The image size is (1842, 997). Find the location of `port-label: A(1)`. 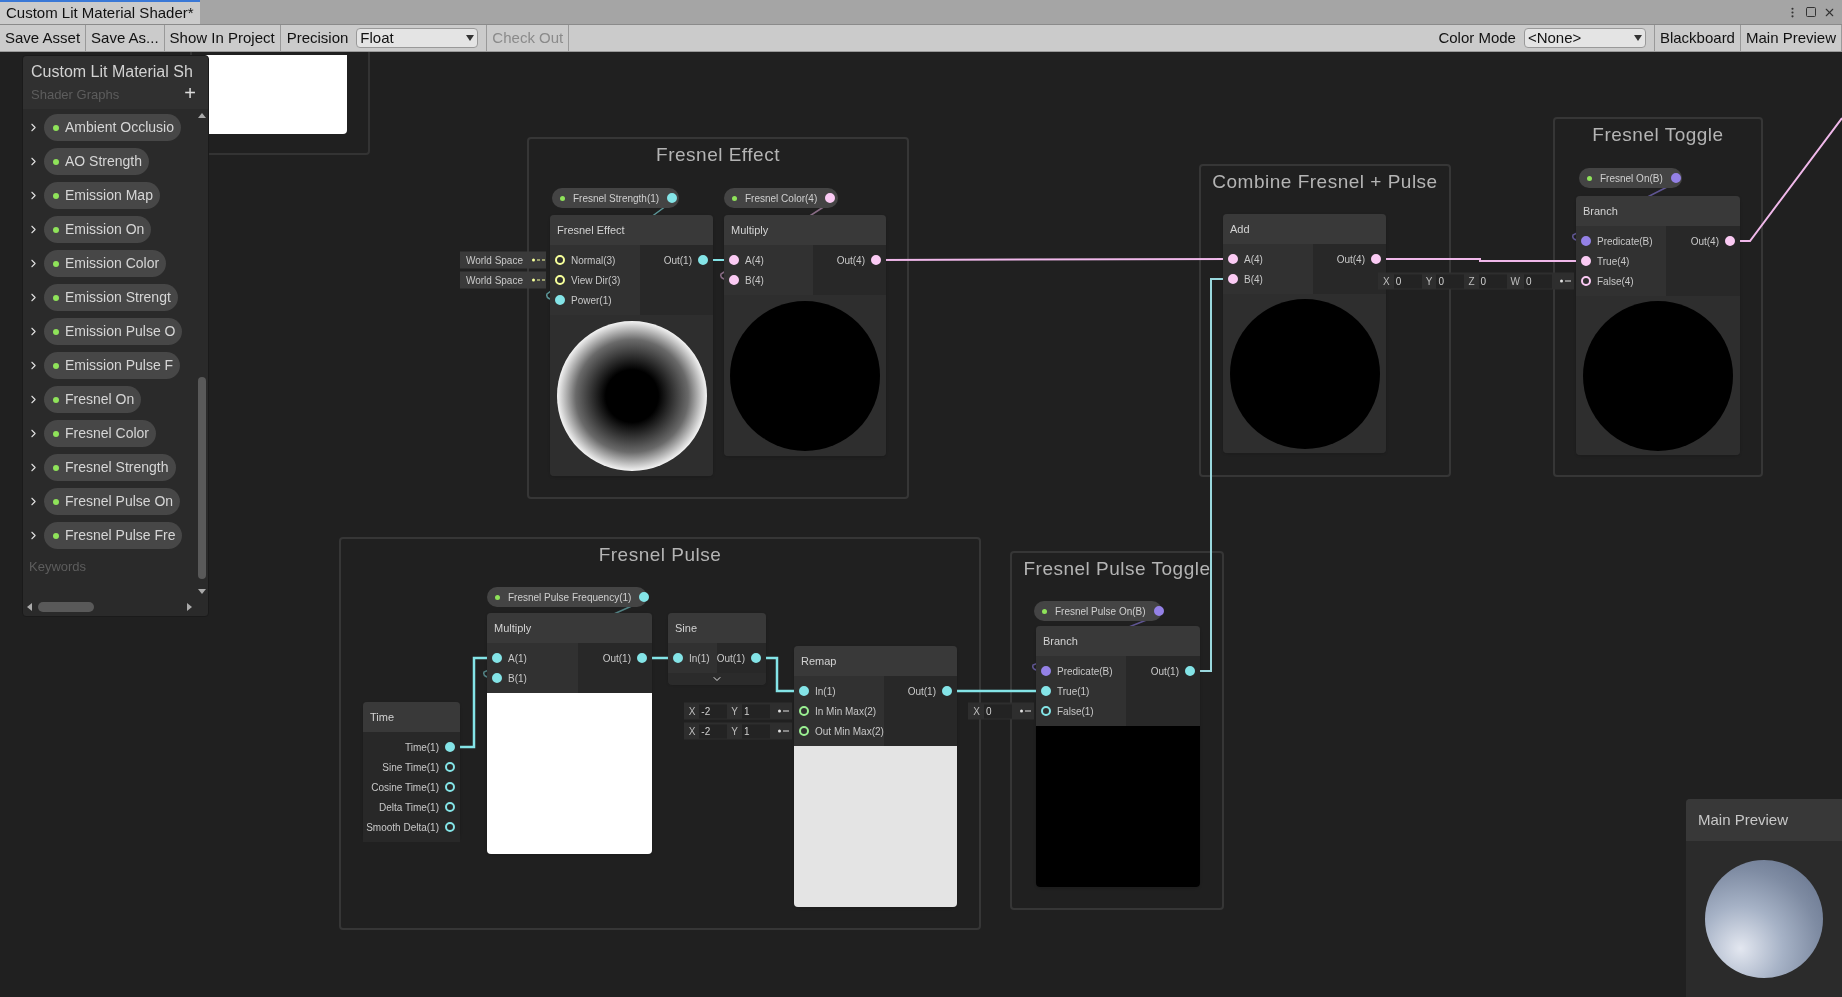

port-label: A(1) is located at coordinates (517, 658).